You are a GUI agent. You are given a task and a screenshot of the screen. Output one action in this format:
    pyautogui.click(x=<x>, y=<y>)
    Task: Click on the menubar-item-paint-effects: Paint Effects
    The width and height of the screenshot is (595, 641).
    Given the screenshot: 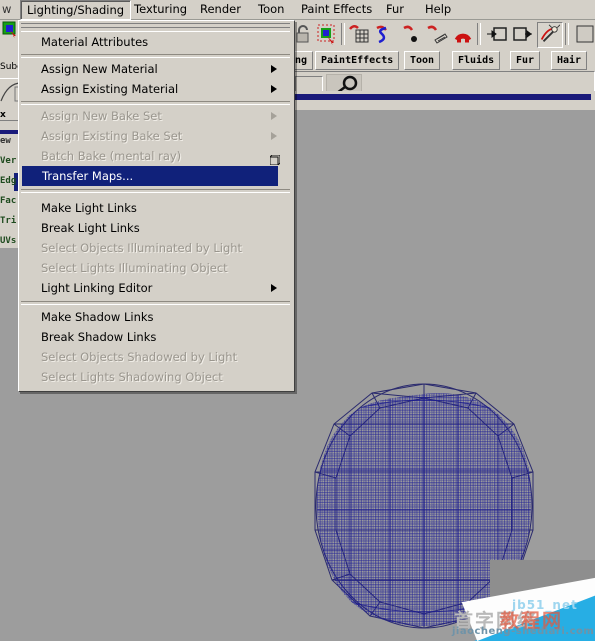 What is the action you would take?
    pyautogui.click(x=336, y=9)
    